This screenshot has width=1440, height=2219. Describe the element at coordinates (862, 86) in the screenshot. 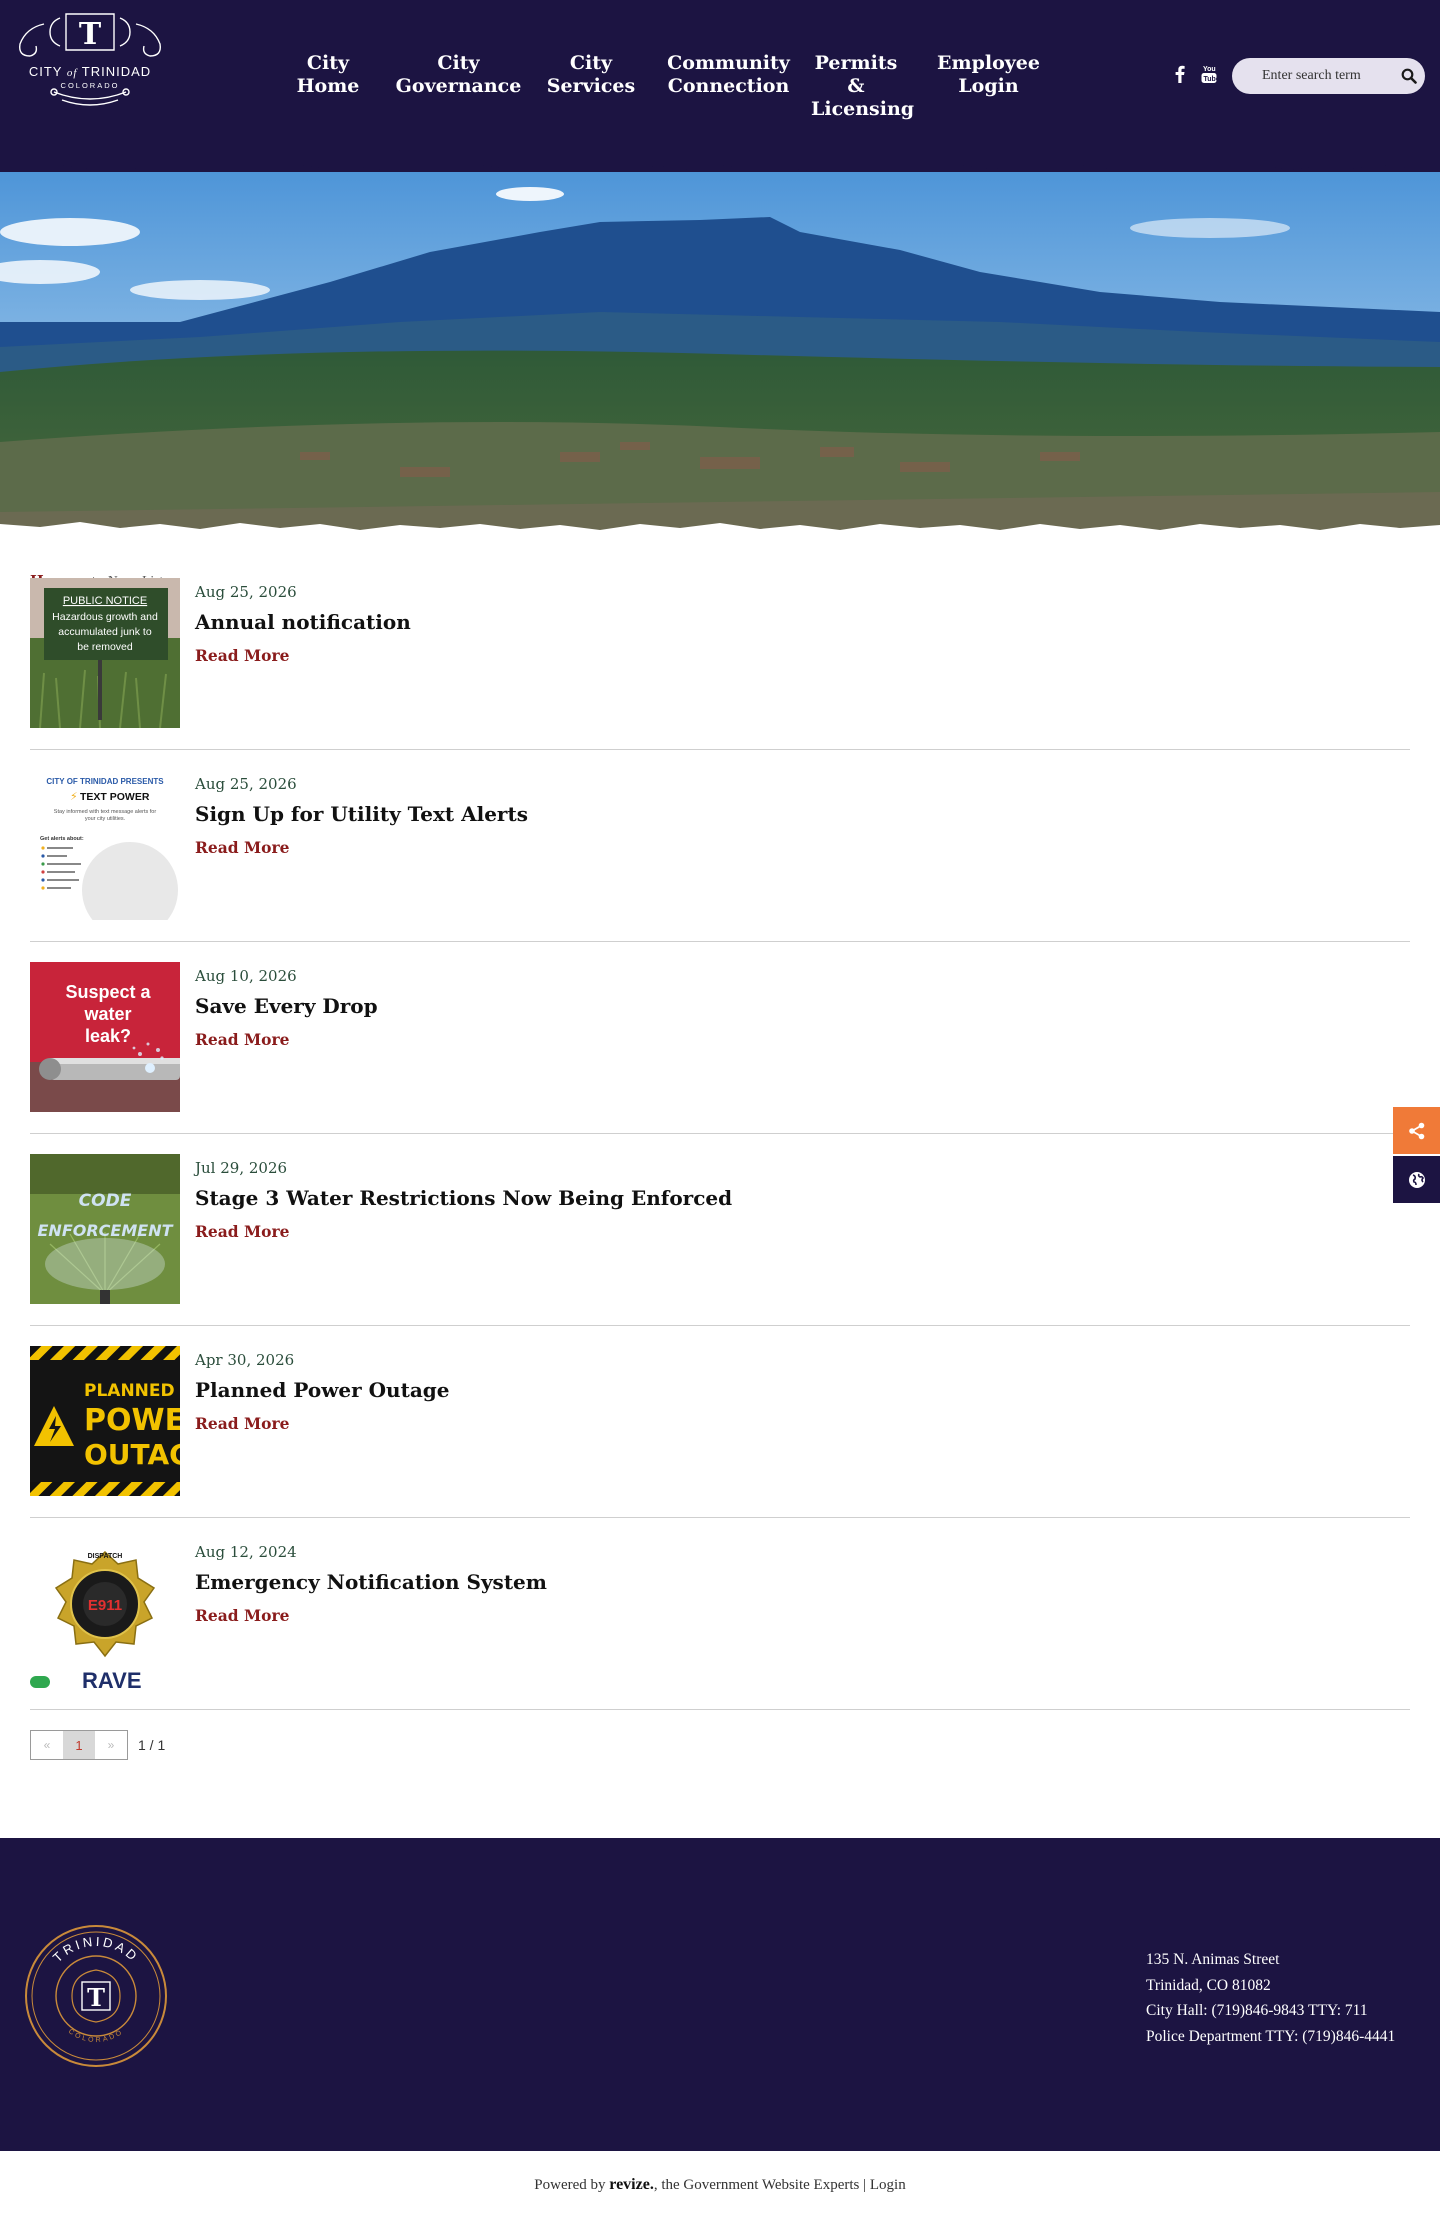

I see `nav-permits-licensing: Permits & Licensing` at that location.